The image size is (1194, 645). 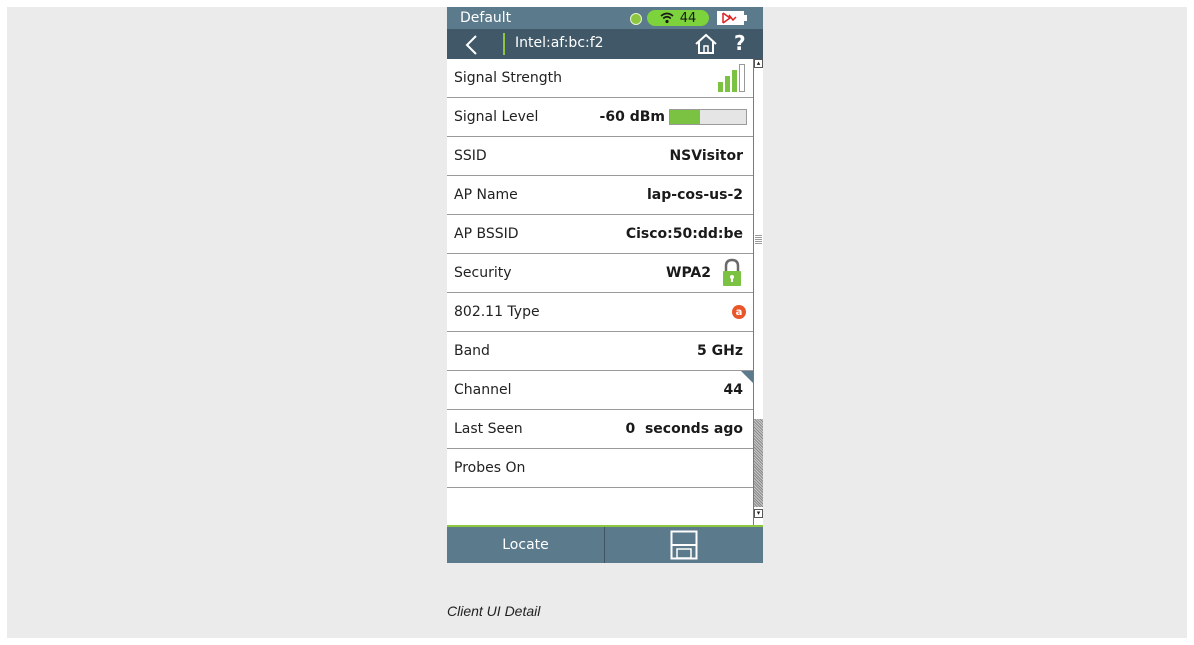 What do you see at coordinates (758, 513) in the screenshot?
I see `scroll-down-arrow-icon: ▾` at bounding box center [758, 513].